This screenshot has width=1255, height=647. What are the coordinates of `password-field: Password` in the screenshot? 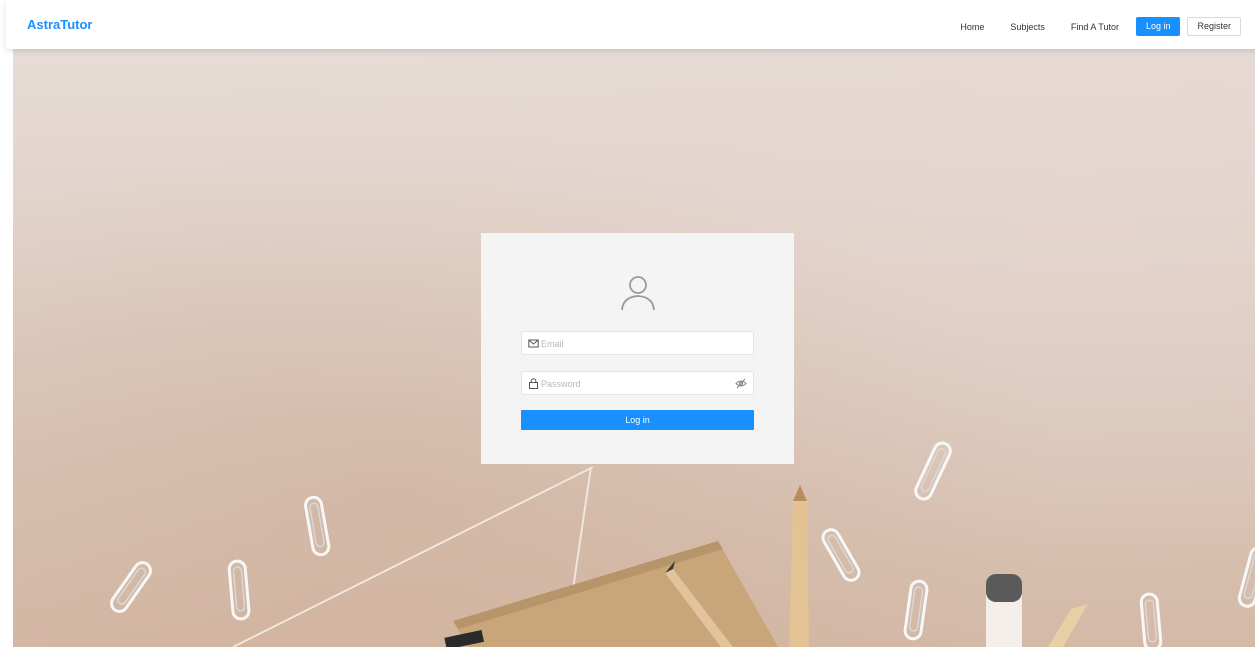 It's located at (637, 383).